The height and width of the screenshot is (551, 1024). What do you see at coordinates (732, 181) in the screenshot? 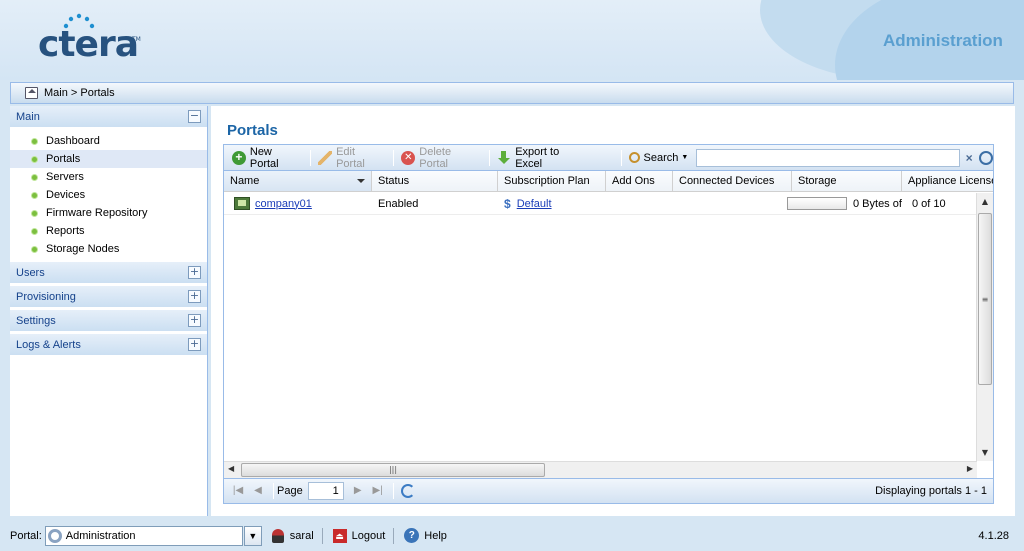
I see `column-header-connected-devices: Connected Devices` at bounding box center [732, 181].